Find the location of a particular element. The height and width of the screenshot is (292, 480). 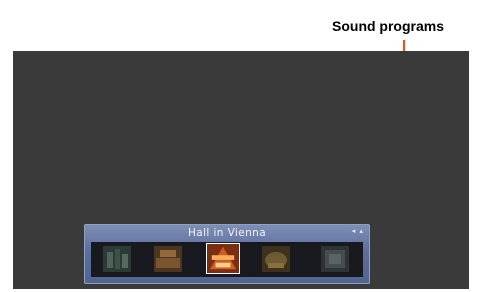

program-thumb-5-icon is located at coordinates (335, 259).